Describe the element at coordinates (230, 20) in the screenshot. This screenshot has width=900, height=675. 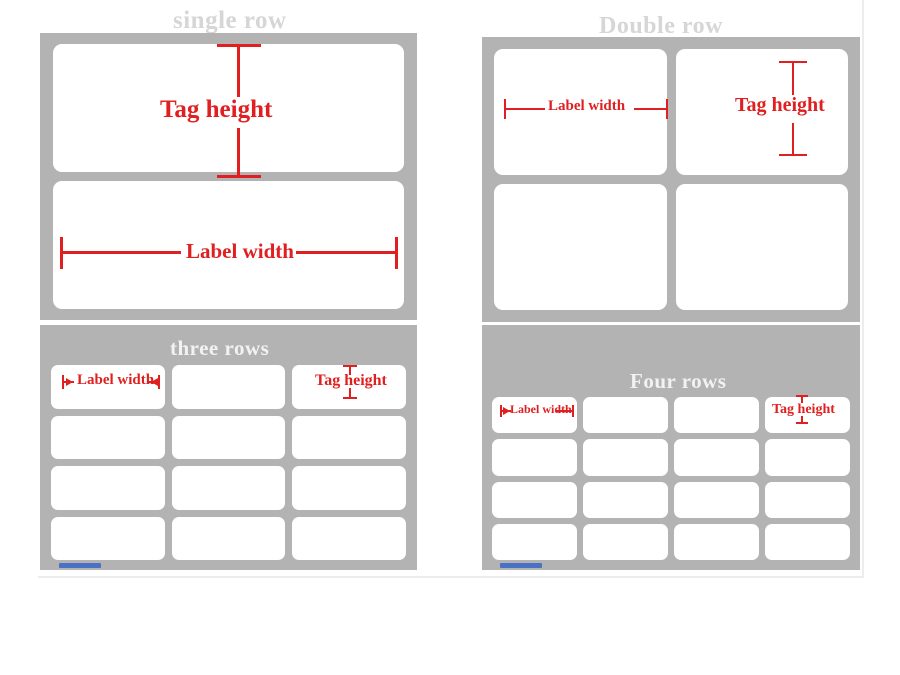
I see `caption-single-row: single row` at that location.